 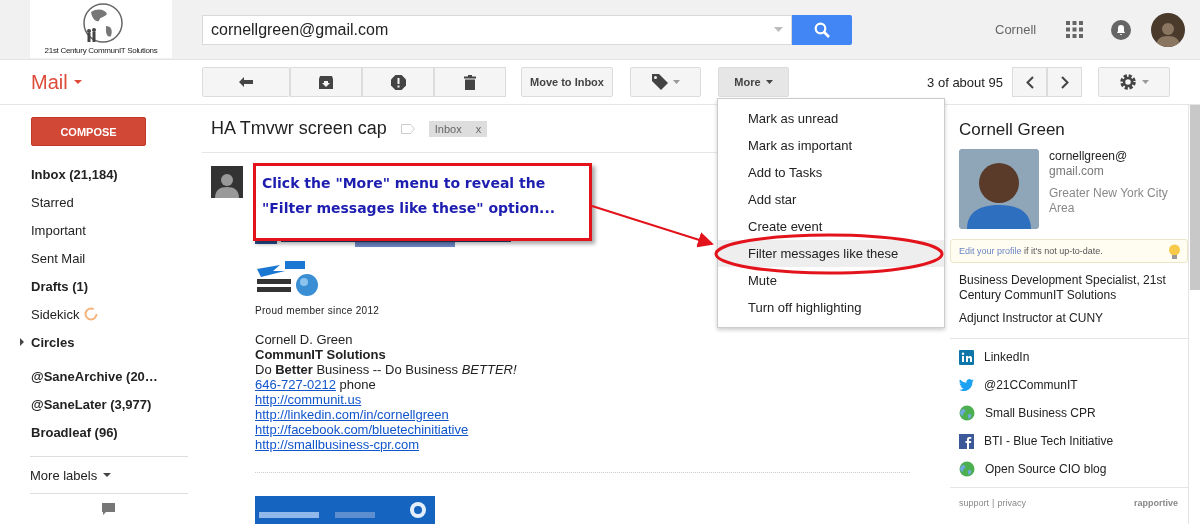 What do you see at coordinates (1031, 251) in the screenshot?
I see `edit-profile-text: Edit your profile if it's not up-to-date.` at bounding box center [1031, 251].